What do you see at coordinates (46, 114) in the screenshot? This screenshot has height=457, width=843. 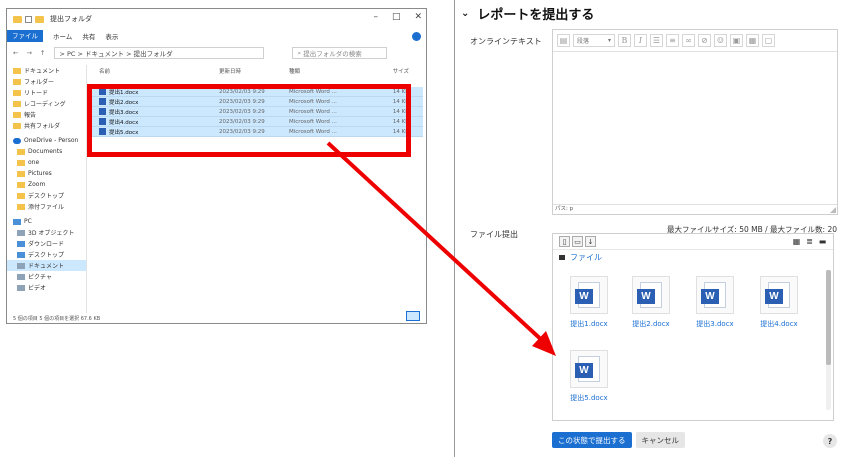 I see `sidebar-item-report: 報告` at bounding box center [46, 114].